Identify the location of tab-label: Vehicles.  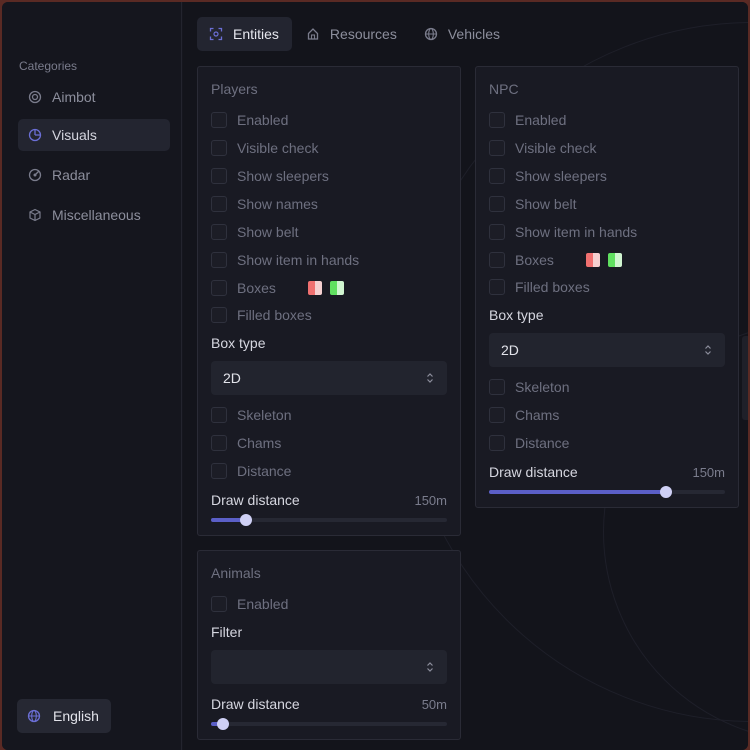
(473, 34).